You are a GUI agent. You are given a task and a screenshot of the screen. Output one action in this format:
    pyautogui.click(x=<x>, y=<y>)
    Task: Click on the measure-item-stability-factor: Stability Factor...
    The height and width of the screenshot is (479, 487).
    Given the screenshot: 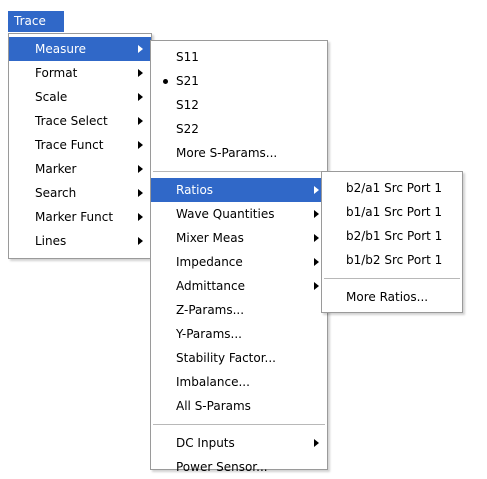 What is the action you would take?
    pyautogui.click(x=239, y=358)
    